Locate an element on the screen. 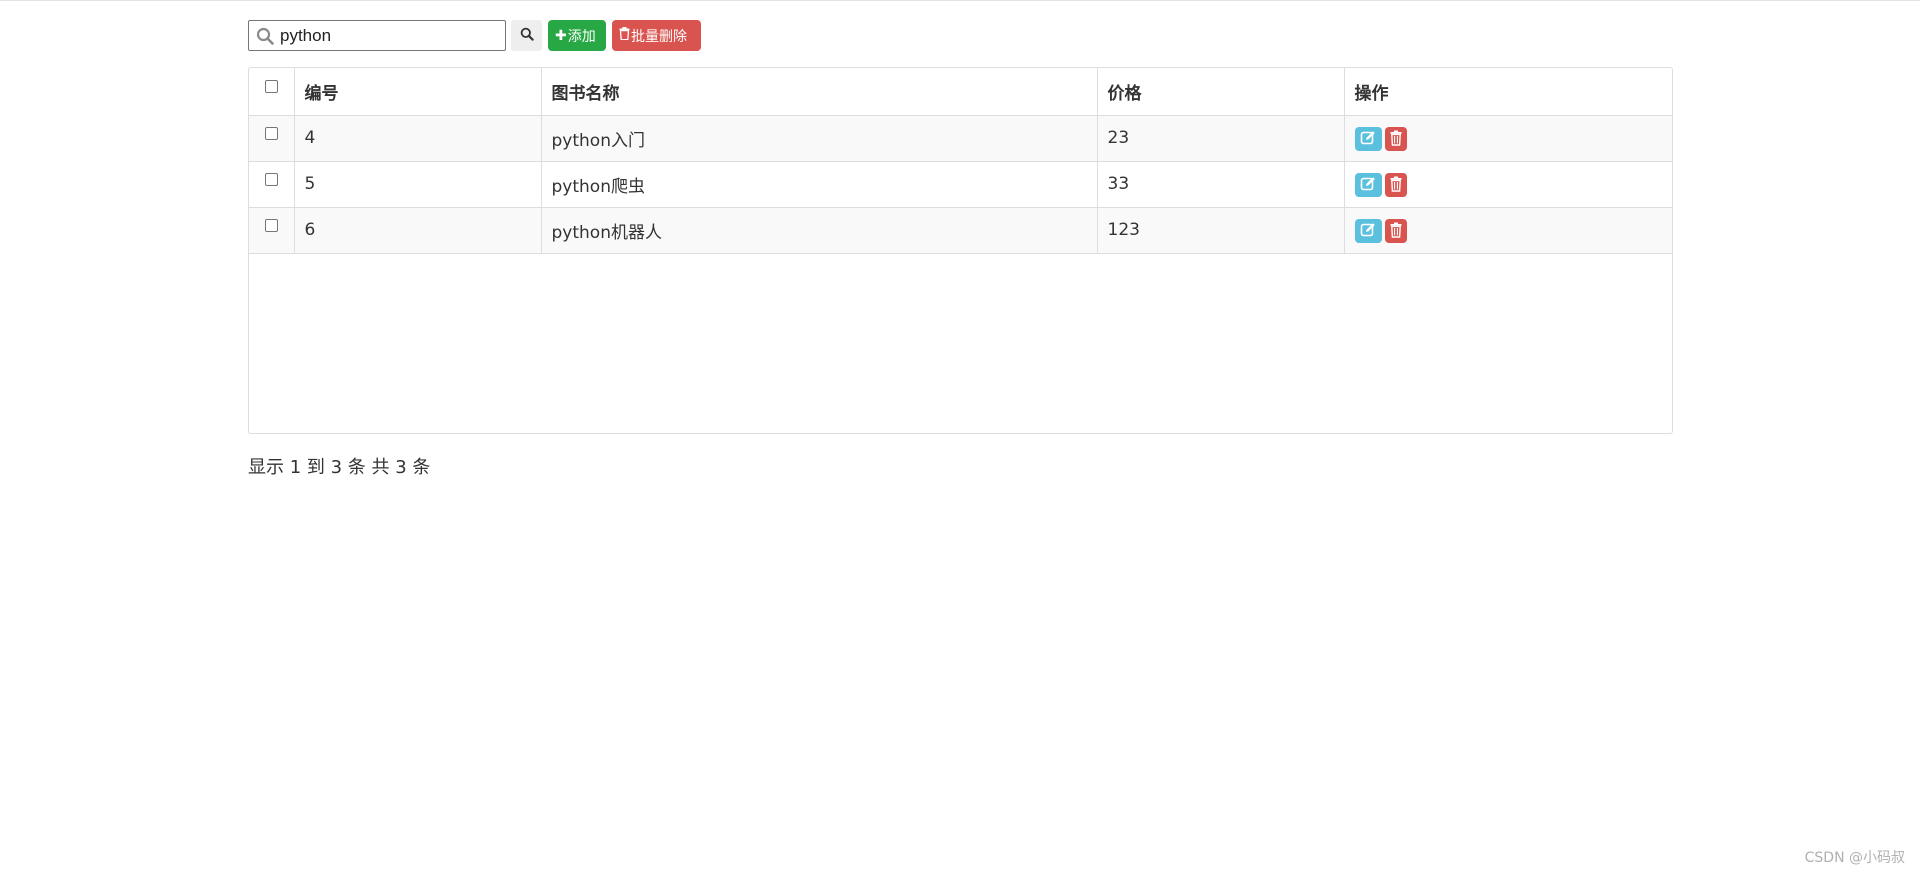 This screenshot has height=872, width=1920. table-row: 5 python爬虫 33 is located at coordinates (960, 184).